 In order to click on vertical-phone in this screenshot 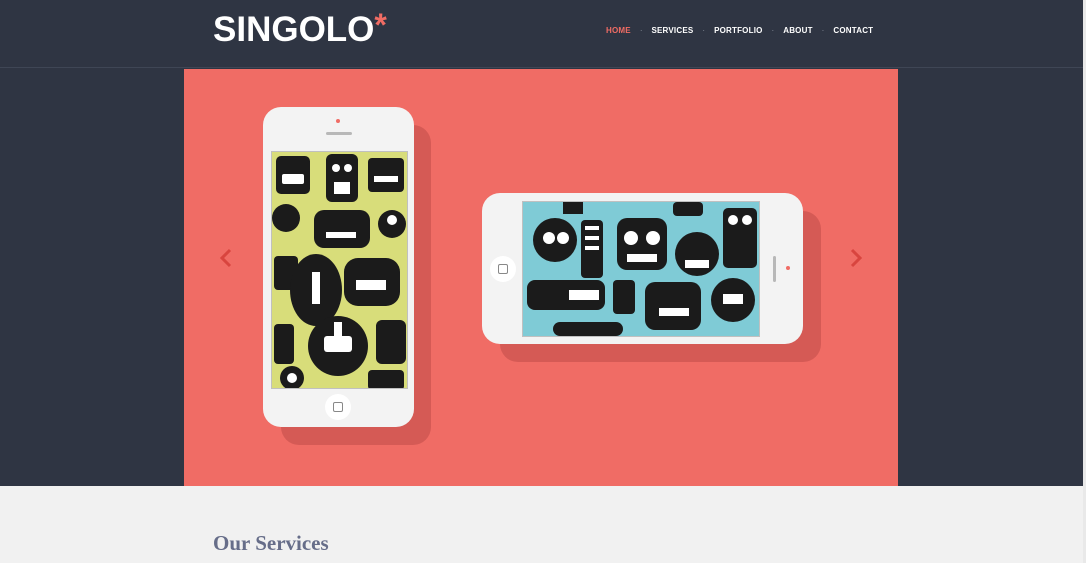, I will do `click(338, 267)`.